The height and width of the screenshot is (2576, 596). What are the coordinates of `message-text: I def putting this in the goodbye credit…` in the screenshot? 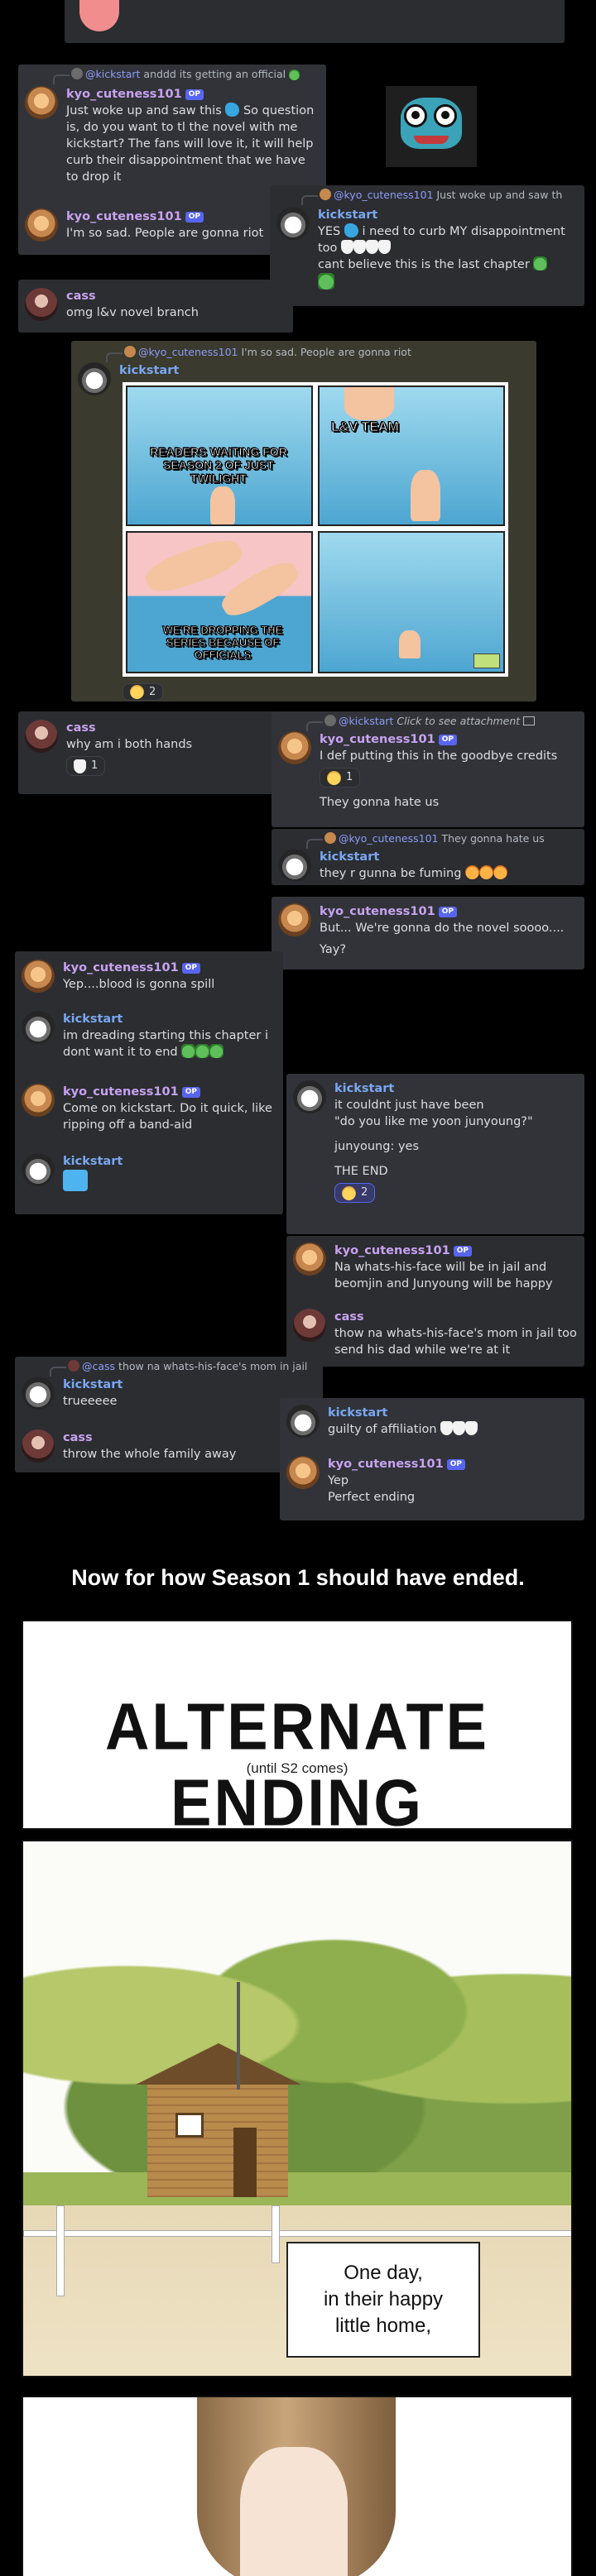 It's located at (439, 756).